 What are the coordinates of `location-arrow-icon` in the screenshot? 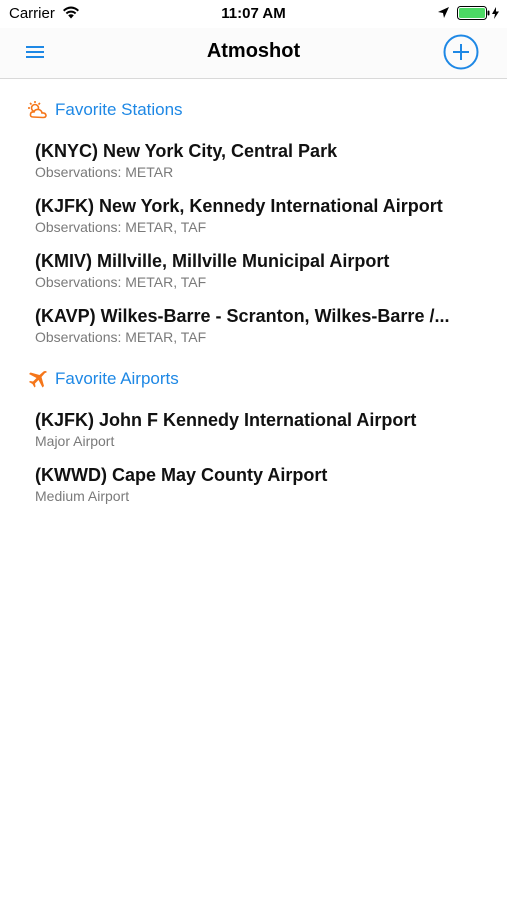 It's located at (443, 12).